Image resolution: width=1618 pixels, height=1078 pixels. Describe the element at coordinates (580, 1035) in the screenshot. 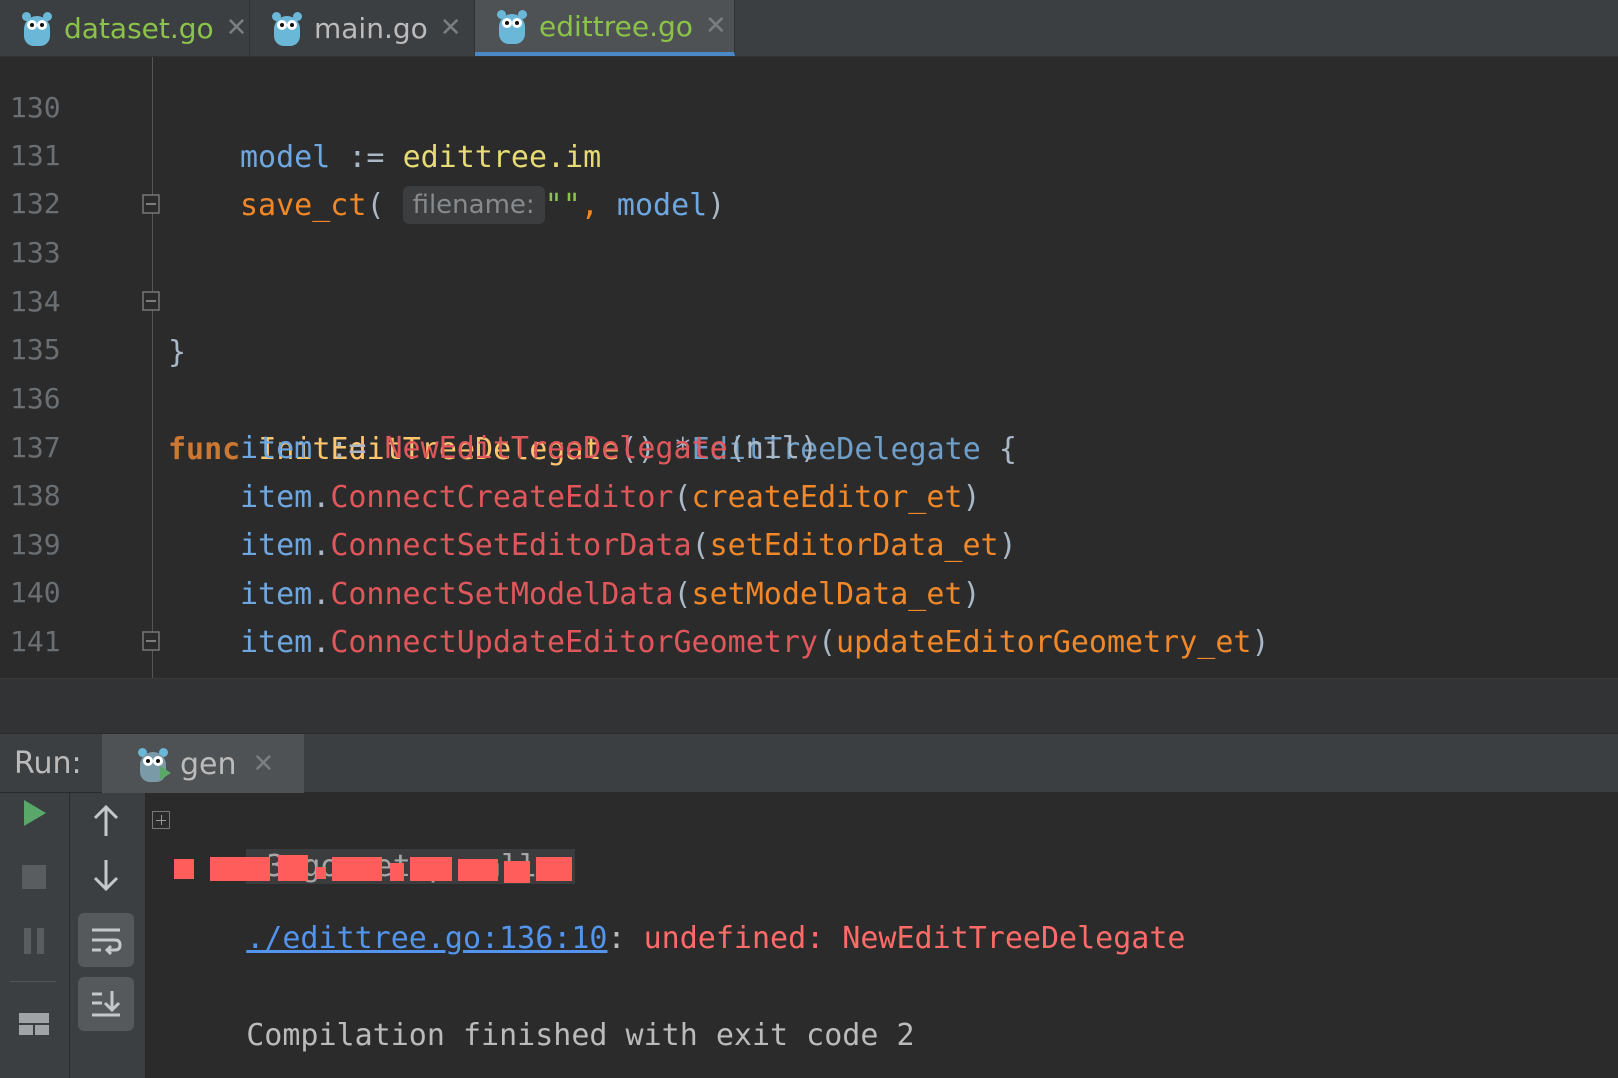

I see `exit-status: Compilation finished with exit code 2` at that location.